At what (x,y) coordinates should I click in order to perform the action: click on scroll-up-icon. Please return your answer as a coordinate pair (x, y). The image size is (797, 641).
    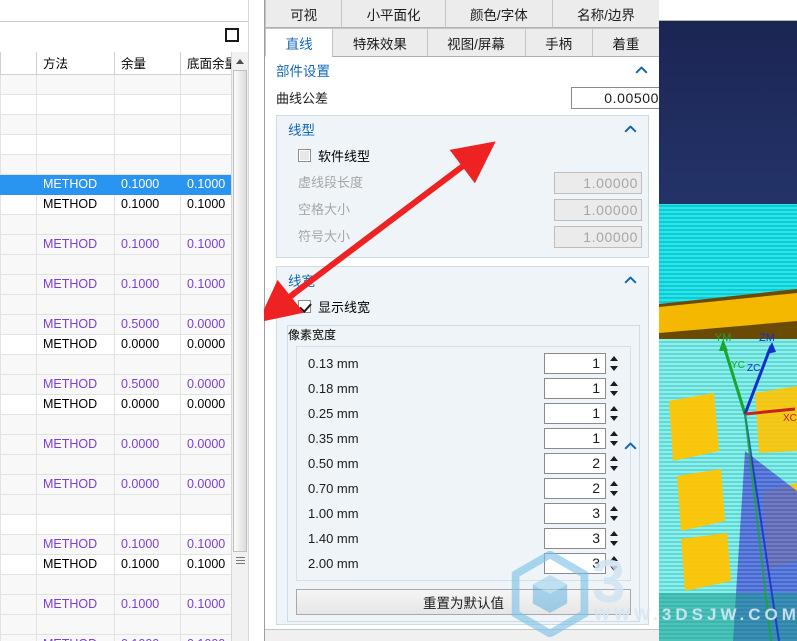
    Looking at the image, I should click on (240, 60).